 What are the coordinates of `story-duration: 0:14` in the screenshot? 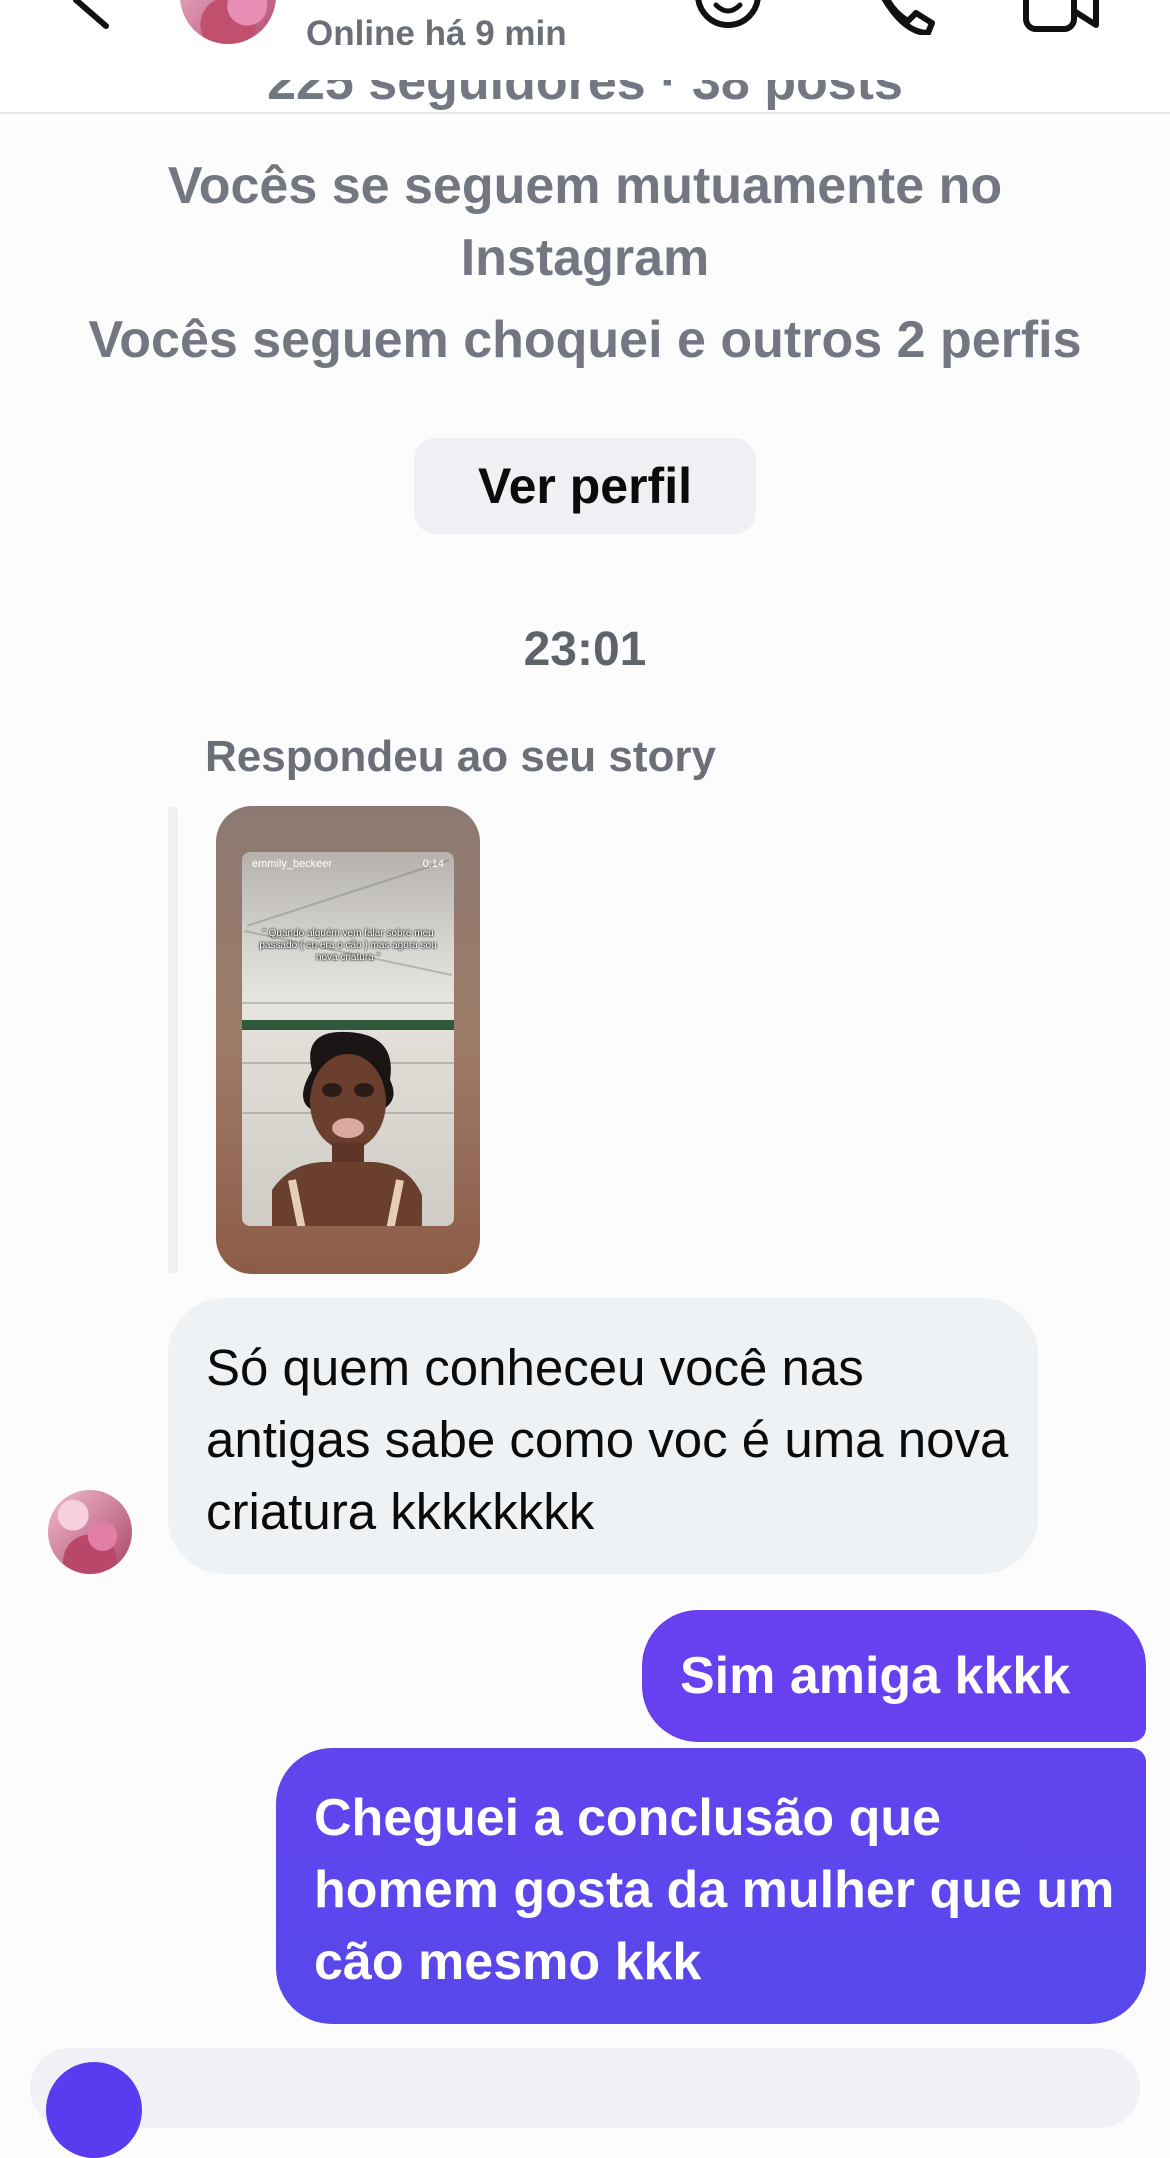 It's located at (433, 864).